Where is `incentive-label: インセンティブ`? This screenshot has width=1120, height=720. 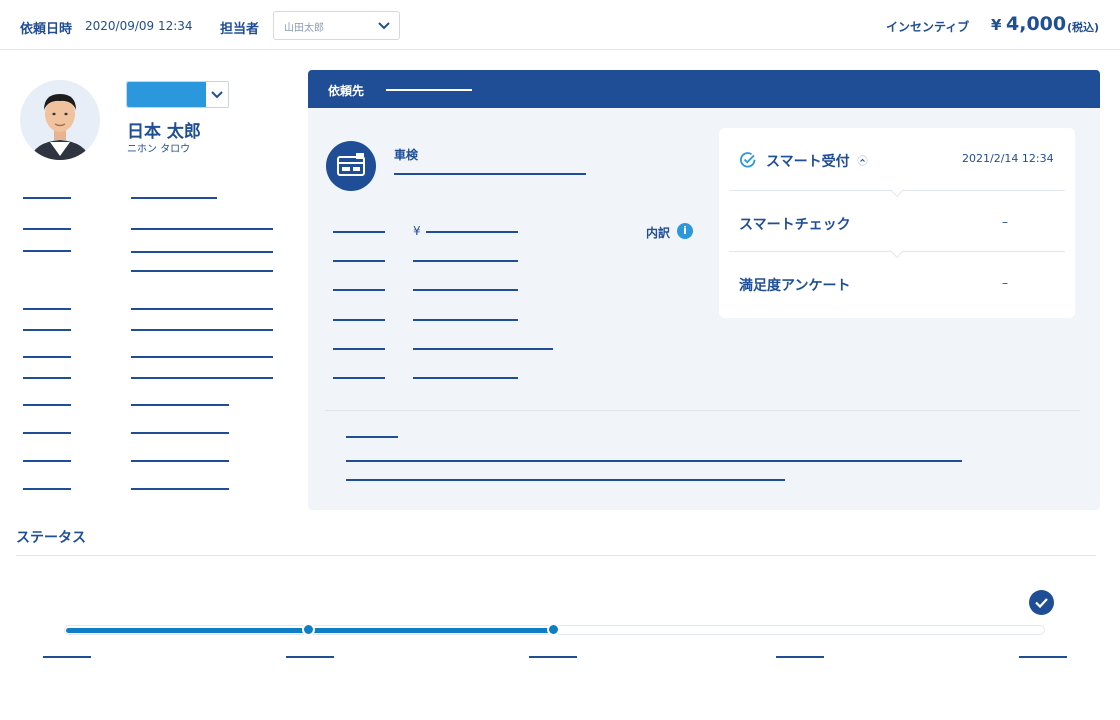
incentive-label: インセンティブ is located at coordinates (928, 27).